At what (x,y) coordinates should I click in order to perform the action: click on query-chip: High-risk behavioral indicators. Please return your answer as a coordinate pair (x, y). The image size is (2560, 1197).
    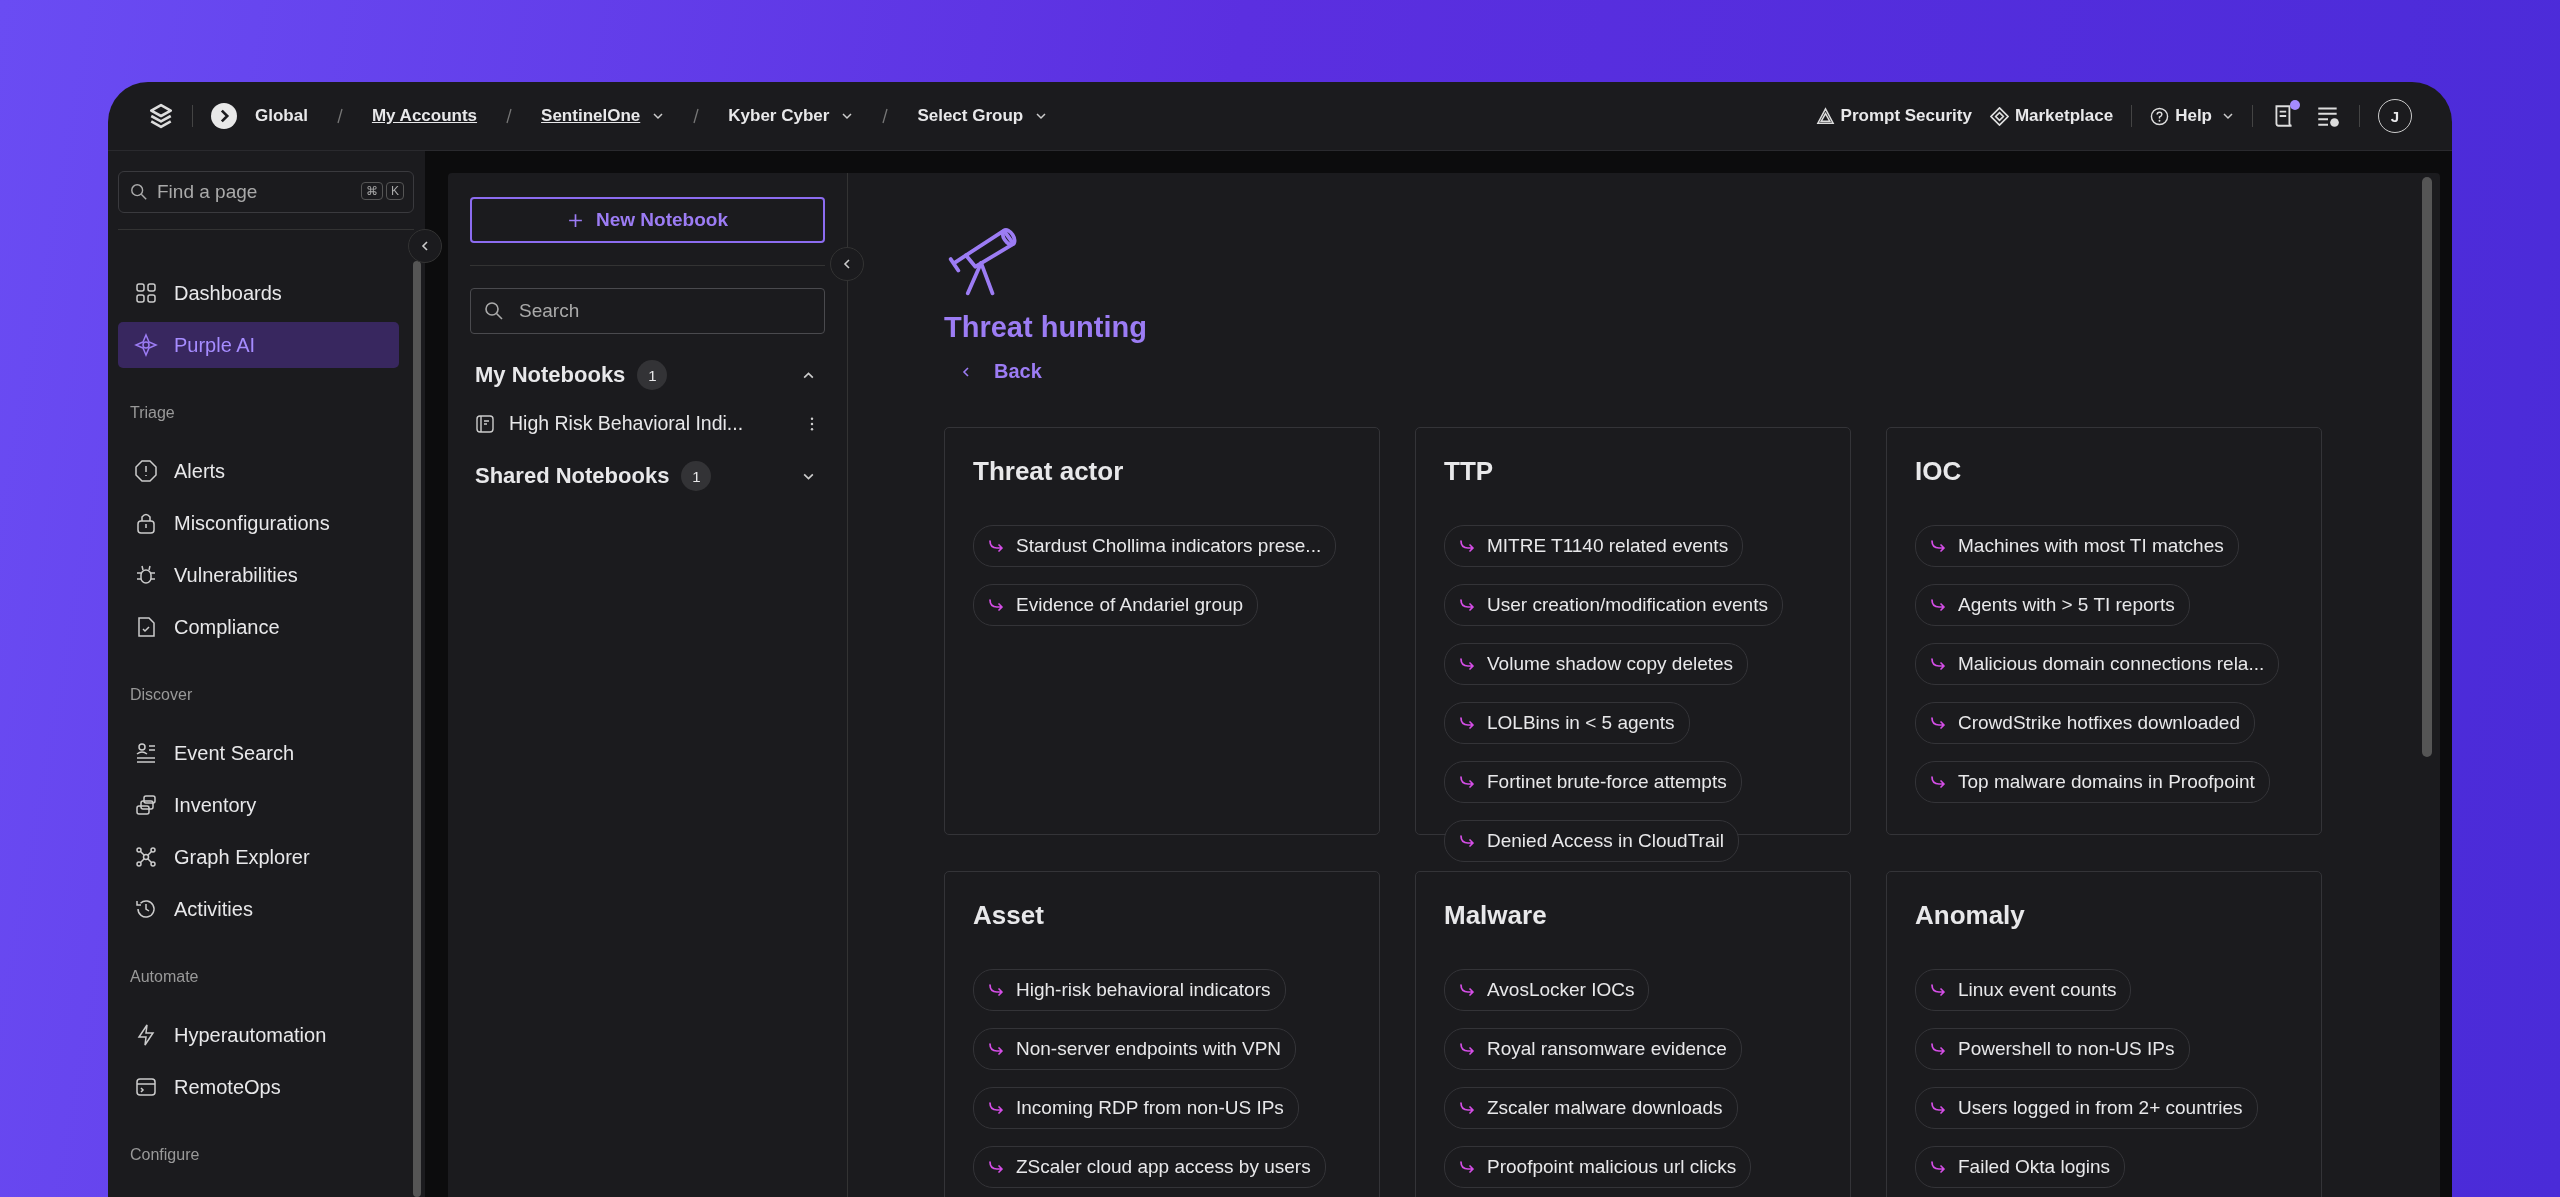
    Looking at the image, I should click on (1129, 990).